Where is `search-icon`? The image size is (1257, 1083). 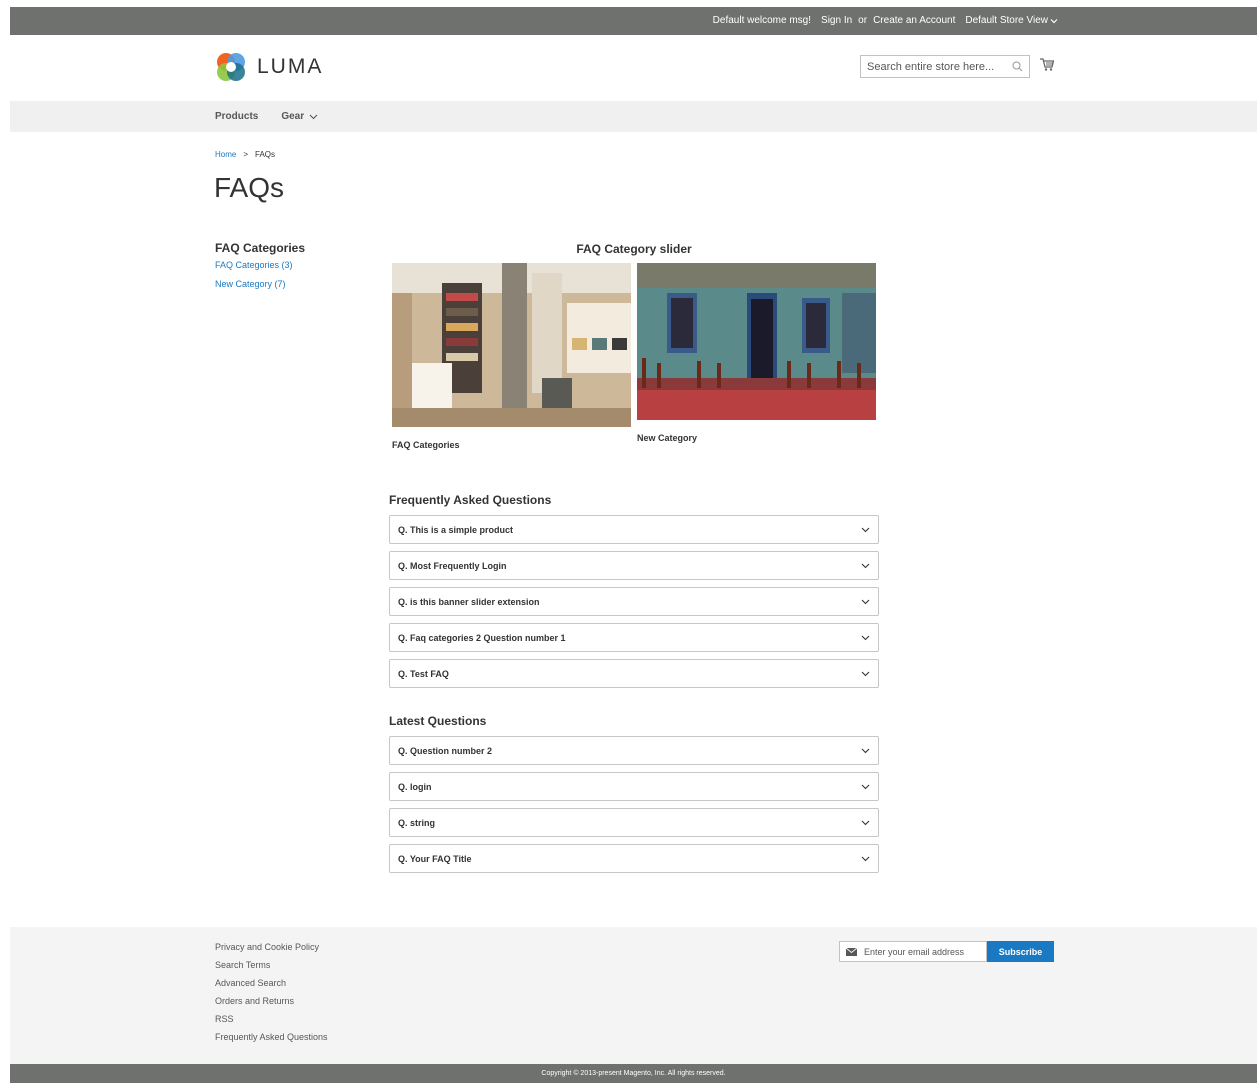 search-icon is located at coordinates (1017, 66).